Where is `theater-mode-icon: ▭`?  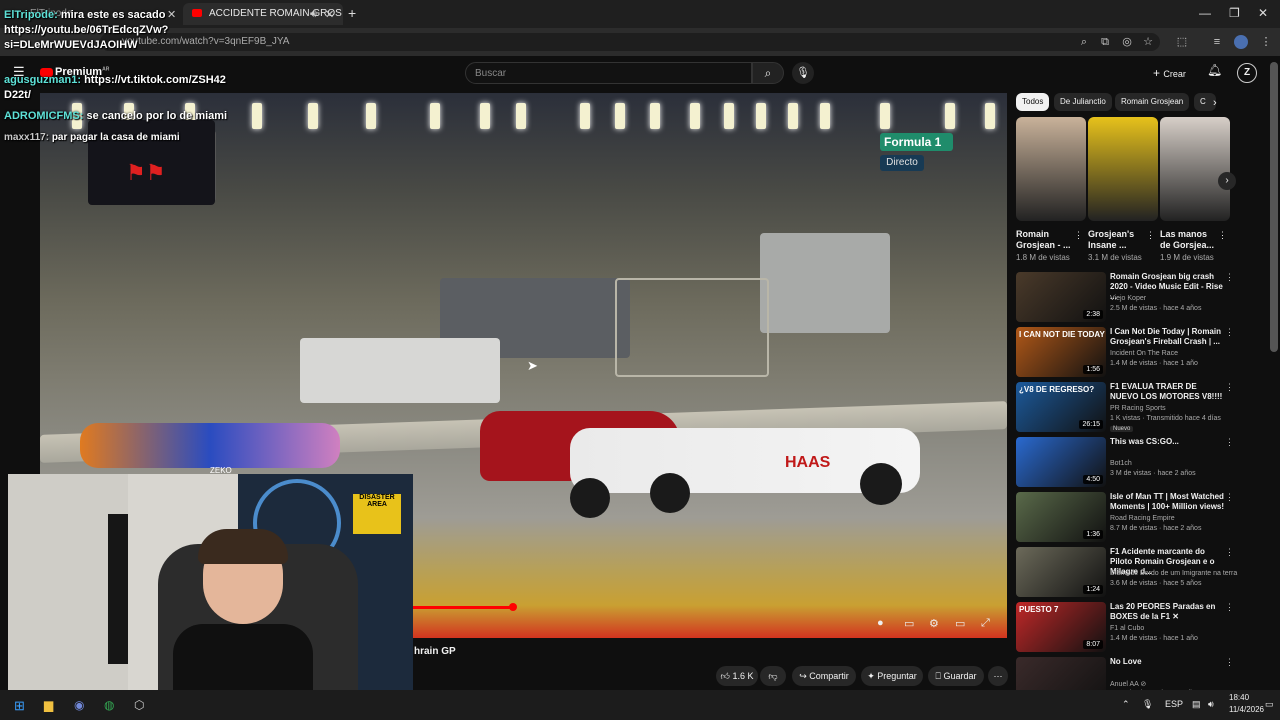
theater-mode-icon: ▭ is located at coordinates (960, 623).